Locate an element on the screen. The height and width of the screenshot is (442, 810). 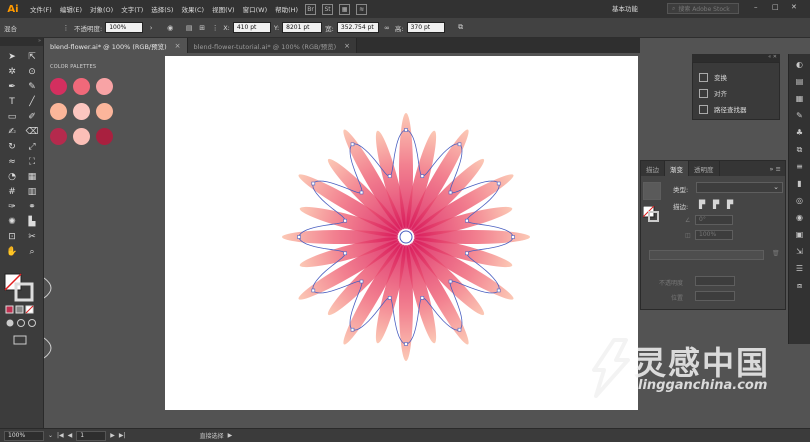
type-tool-icon: T is located at coordinates (12, 102).